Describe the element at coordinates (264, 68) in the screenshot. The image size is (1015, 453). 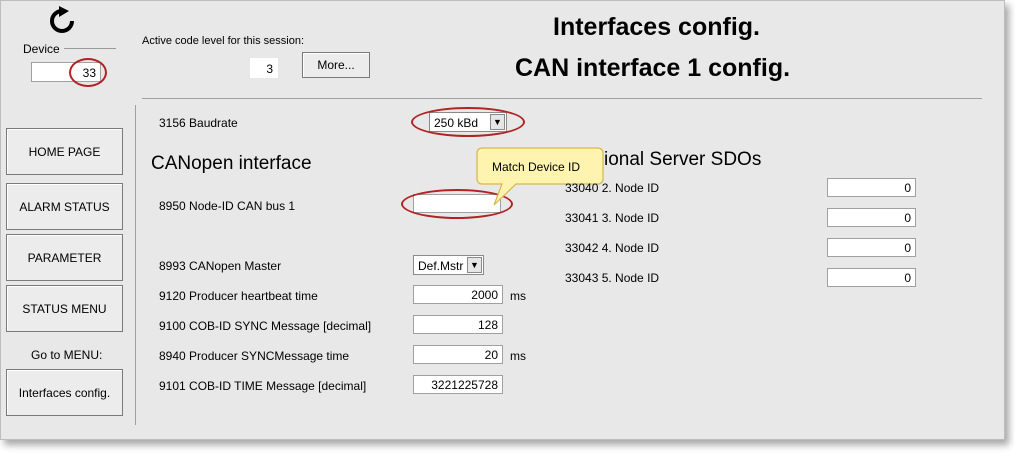
I see `code-level-field: 3` at that location.